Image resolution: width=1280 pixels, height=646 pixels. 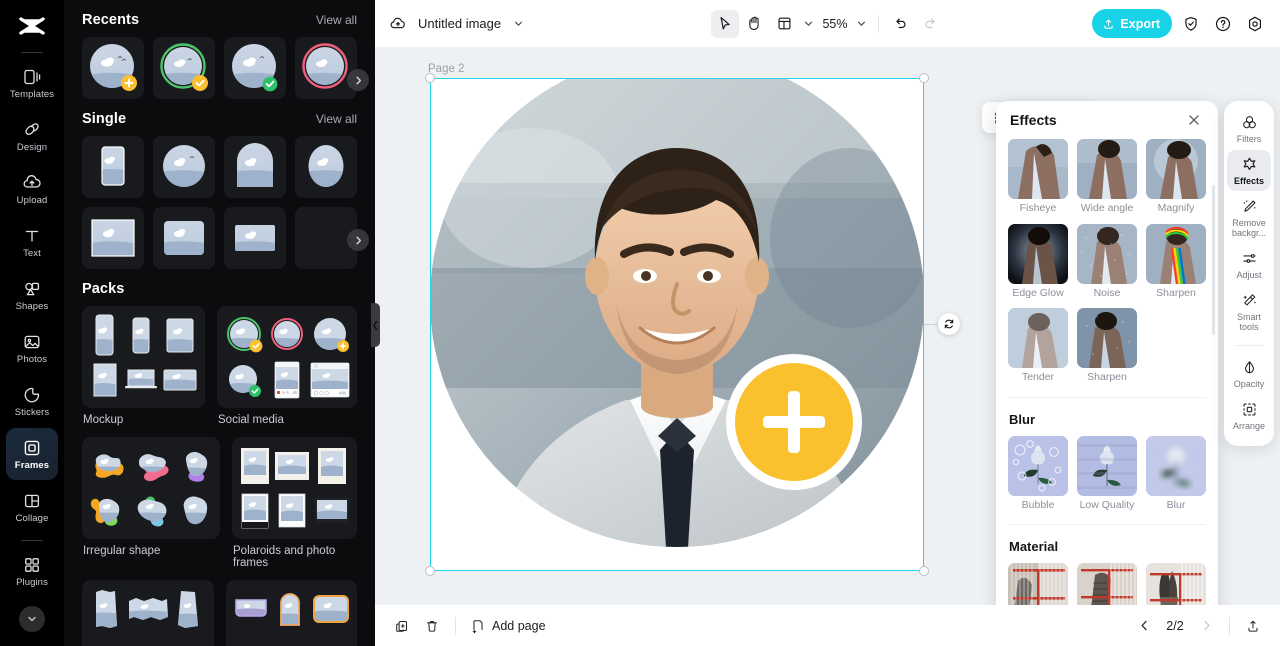 What do you see at coordinates (1038, 473) in the screenshot?
I see `effect-item: Bubble` at bounding box center [1038, 473].